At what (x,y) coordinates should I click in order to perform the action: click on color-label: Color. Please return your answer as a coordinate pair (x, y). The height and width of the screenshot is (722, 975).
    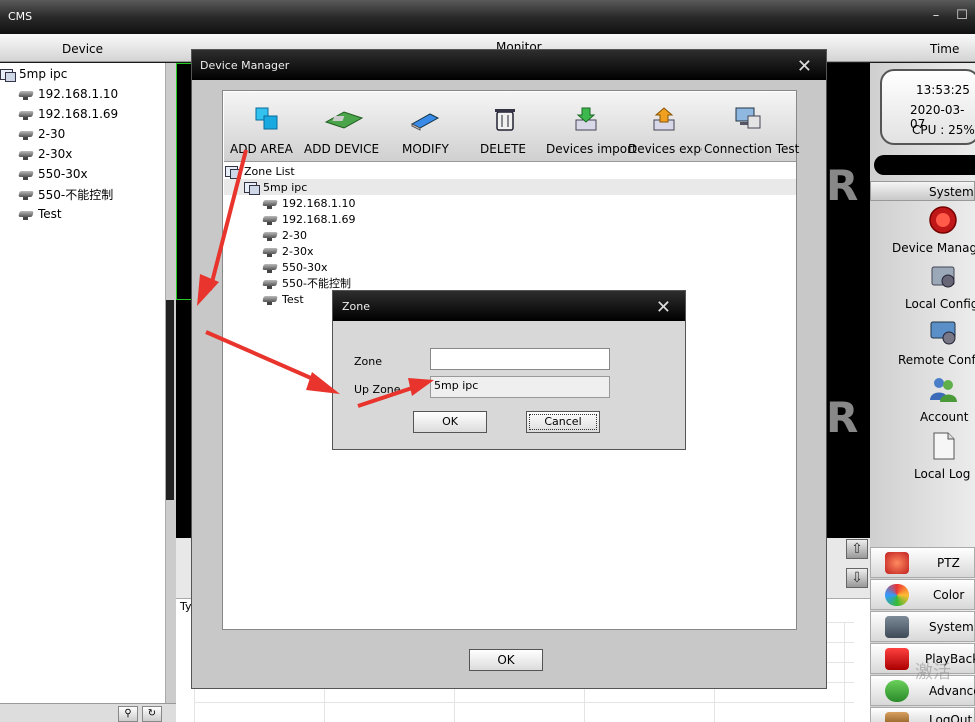
    Looking at the image, I should click on (949, 595).